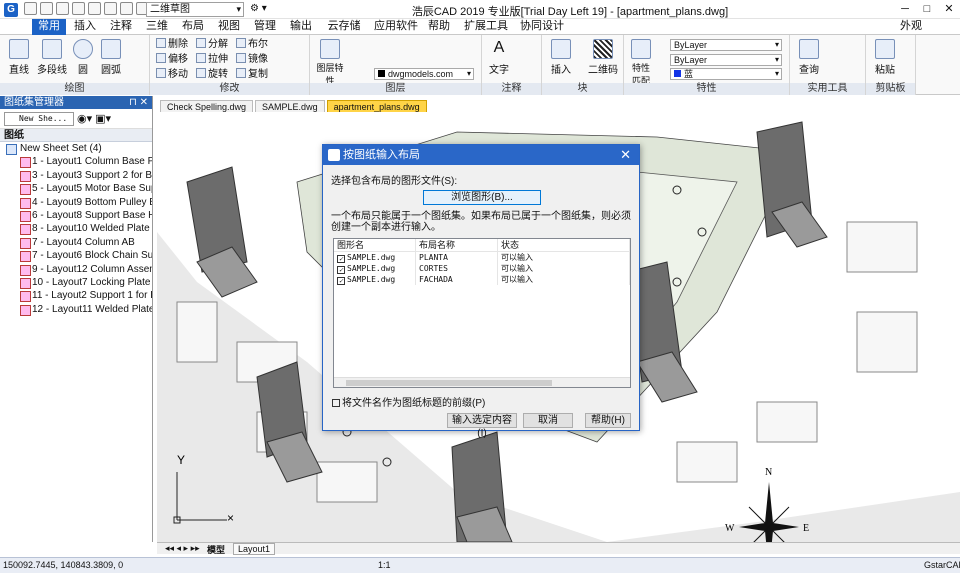 Image resolution: width=960 pixels, height=573 pixels. Describe the element at coordinates (76, 229) in the screenshot. I see `sheet-item: 8 - Layout10 Welded Plate 1` at that location.